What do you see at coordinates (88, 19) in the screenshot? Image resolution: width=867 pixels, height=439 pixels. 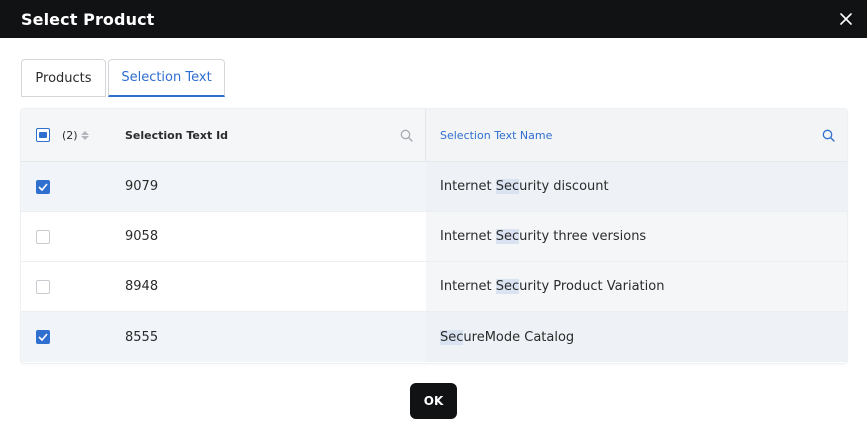 I see `dialog-title: Select Product` at bounding box center [88, 19].